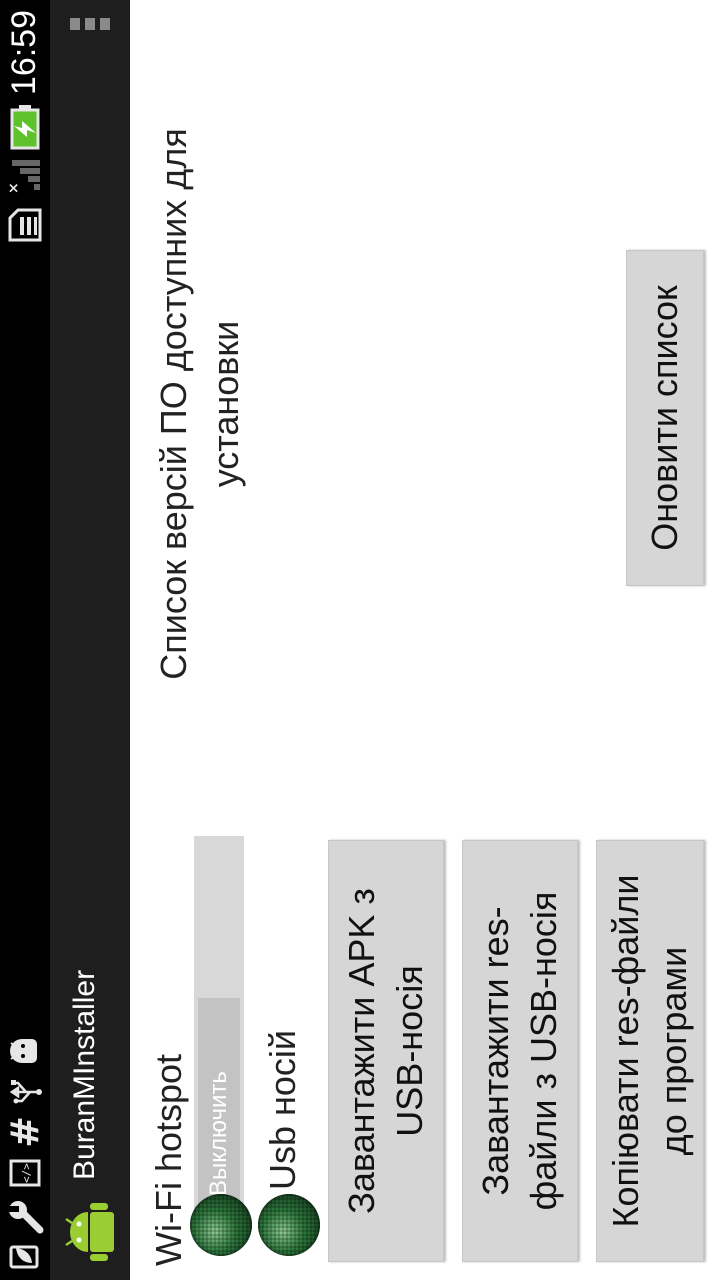 The height and width of the screenshot is (1280, 720). Describe the element at coordinates (24, 1257) in the screenshot. I see `leaf-icon` at that location.